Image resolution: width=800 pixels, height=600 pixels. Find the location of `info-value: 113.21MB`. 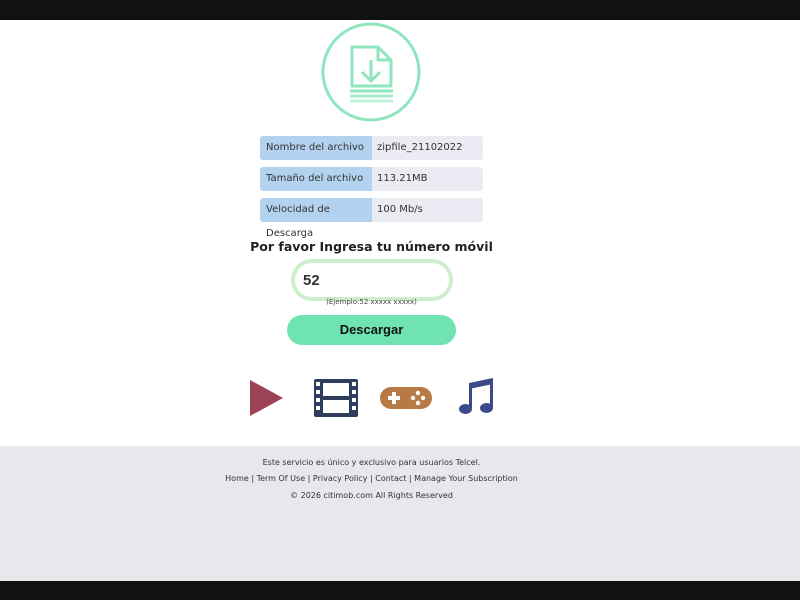

info-value: 113.21MB is located at coordinates (427, 179).